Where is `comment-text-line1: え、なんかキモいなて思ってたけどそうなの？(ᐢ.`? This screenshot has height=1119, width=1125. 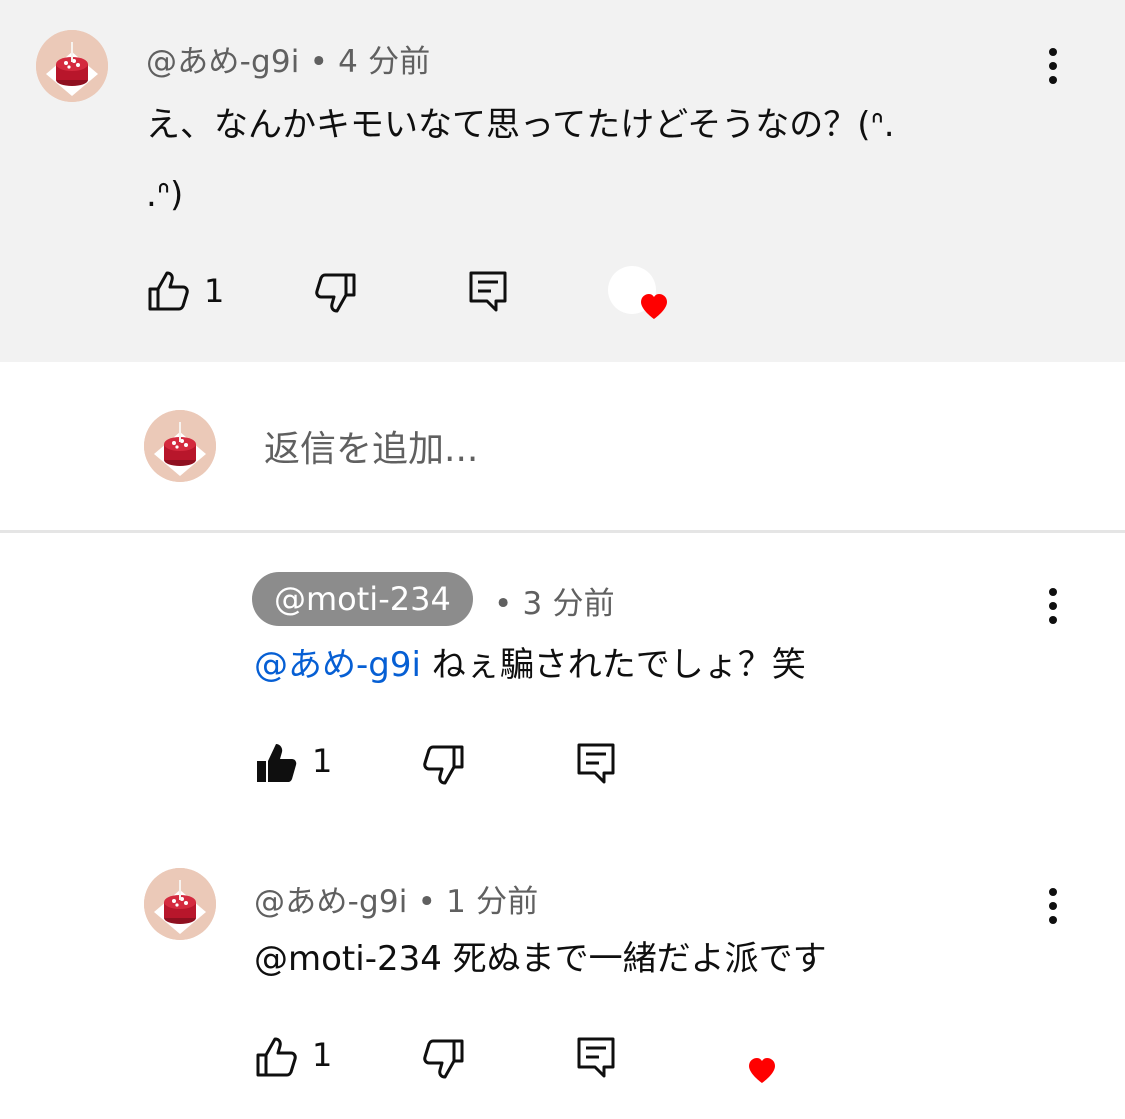
comment-text-line1: え、なんかキモいなて思ってたけどそうなの？(ᐢ. is located at coordinates (520, 125).